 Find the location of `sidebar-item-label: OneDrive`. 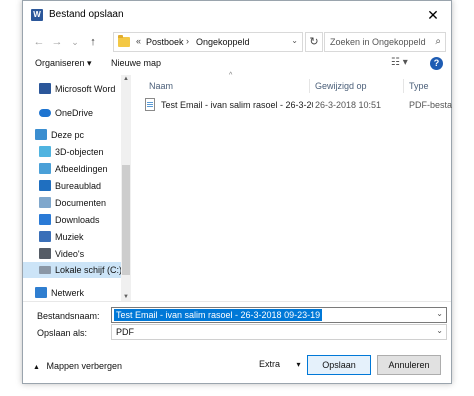

sidebar-item-label: OneDrive is located at coordinates (74, 113).